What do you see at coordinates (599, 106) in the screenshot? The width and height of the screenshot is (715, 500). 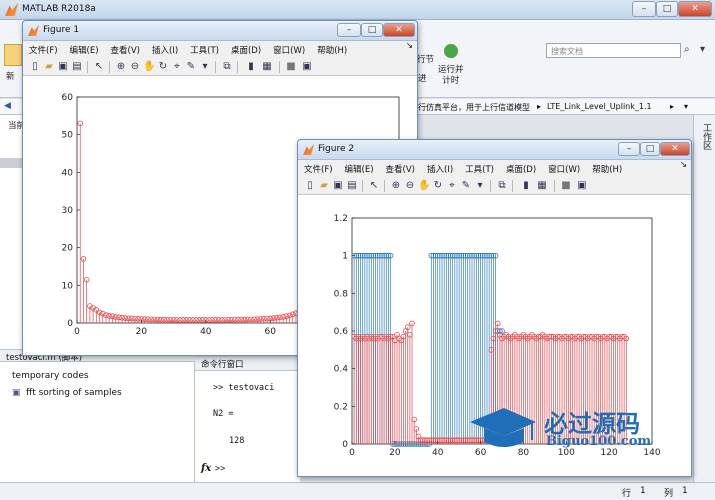 I see `address-path-segment-2: LTE_Link_Level_Uplink_1.1` at bounding box center [599, 106].